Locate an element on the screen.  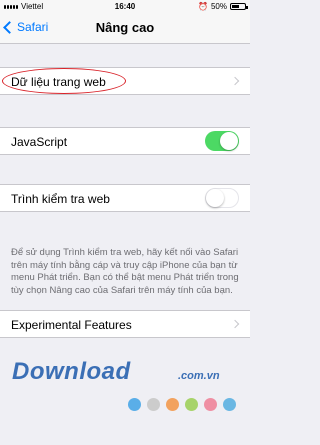
alarm-icon: ⏰ is located at coordinates (203, 6).